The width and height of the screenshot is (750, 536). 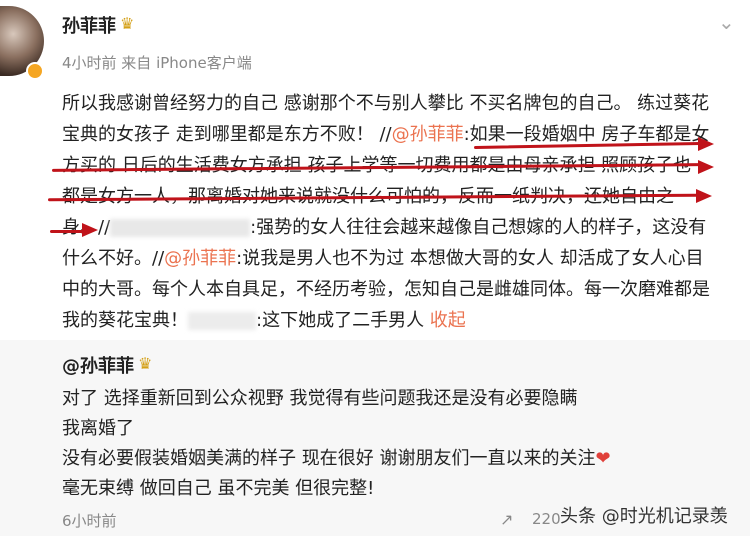 I want to click on repost-time: 6小时前, so click(x=89, y=521).